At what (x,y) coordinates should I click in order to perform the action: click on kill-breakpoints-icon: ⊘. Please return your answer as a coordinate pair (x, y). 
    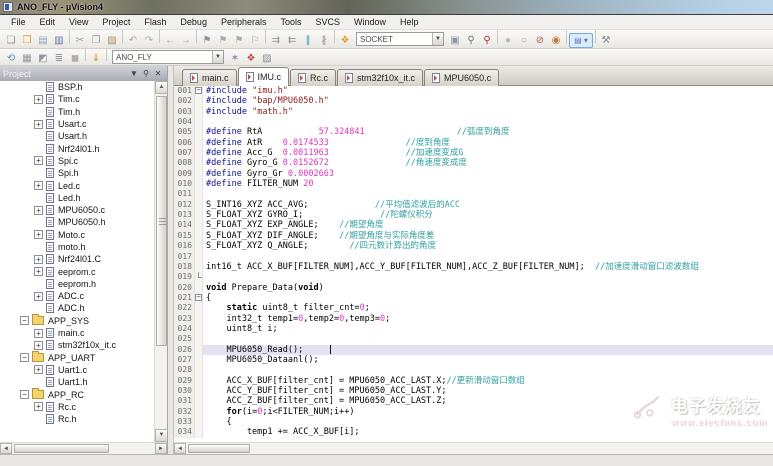
    Looking at the image, I should click on (540, 41).